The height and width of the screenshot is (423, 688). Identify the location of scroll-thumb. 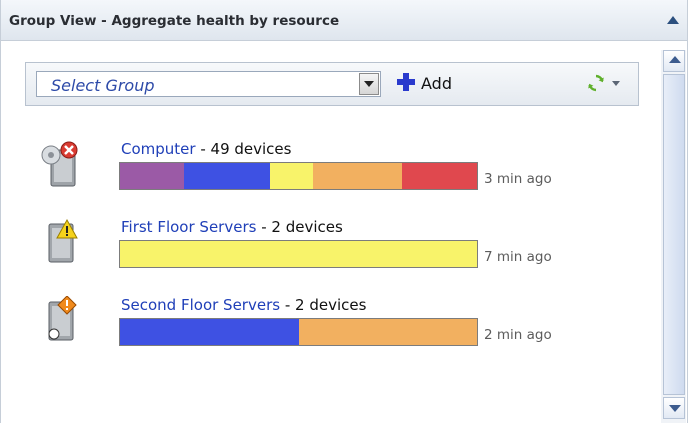
(674, 234).